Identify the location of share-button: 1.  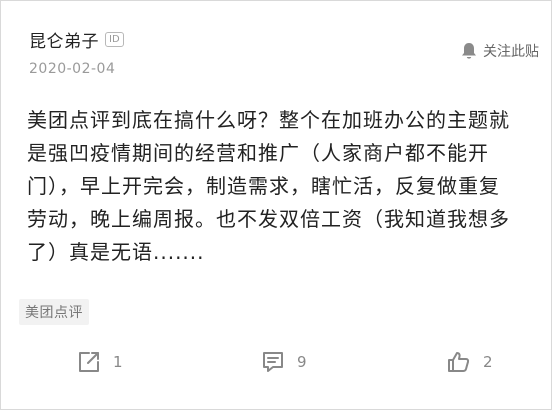
(100, 362).